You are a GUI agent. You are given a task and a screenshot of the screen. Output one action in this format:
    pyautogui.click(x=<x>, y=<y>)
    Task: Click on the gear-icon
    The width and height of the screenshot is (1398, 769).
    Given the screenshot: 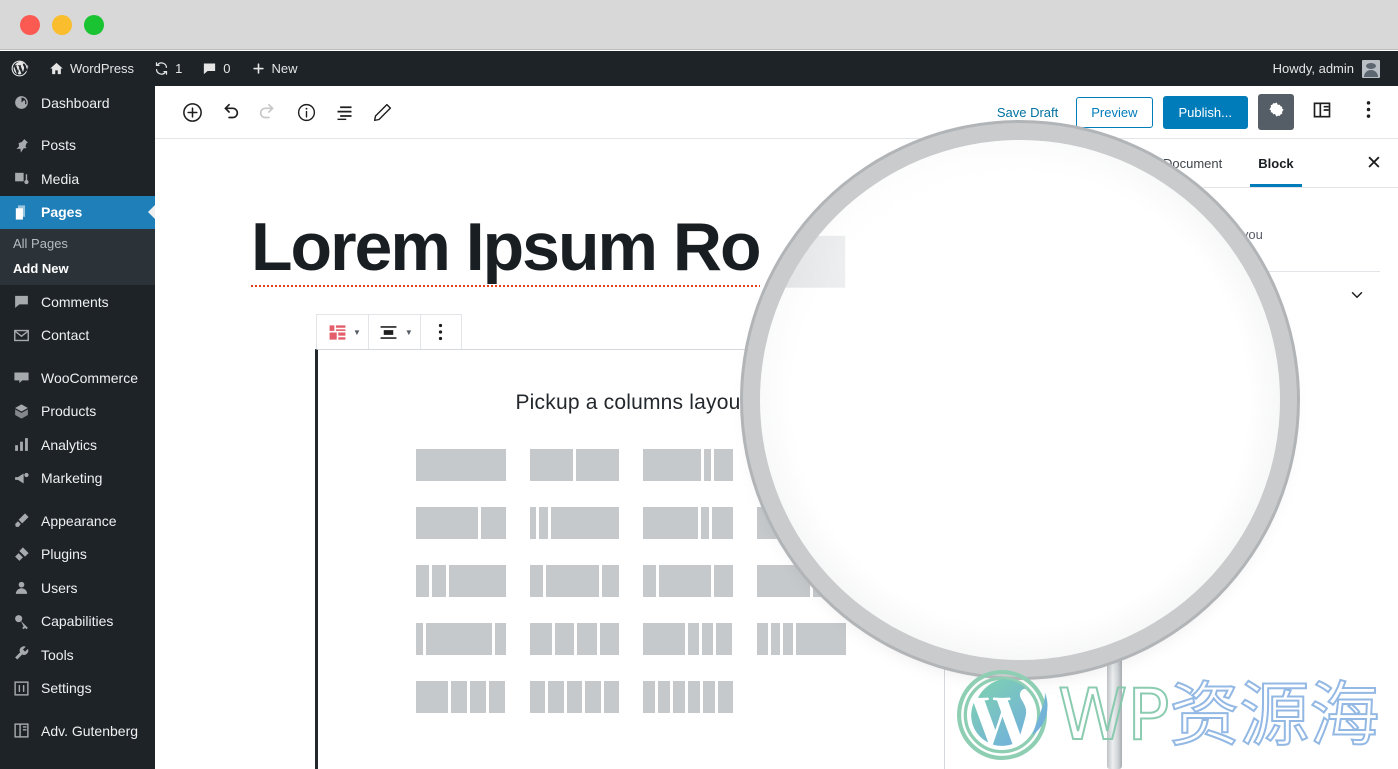 What is the action you would take?
    pyautogui.click(x=1276, y=112)
    